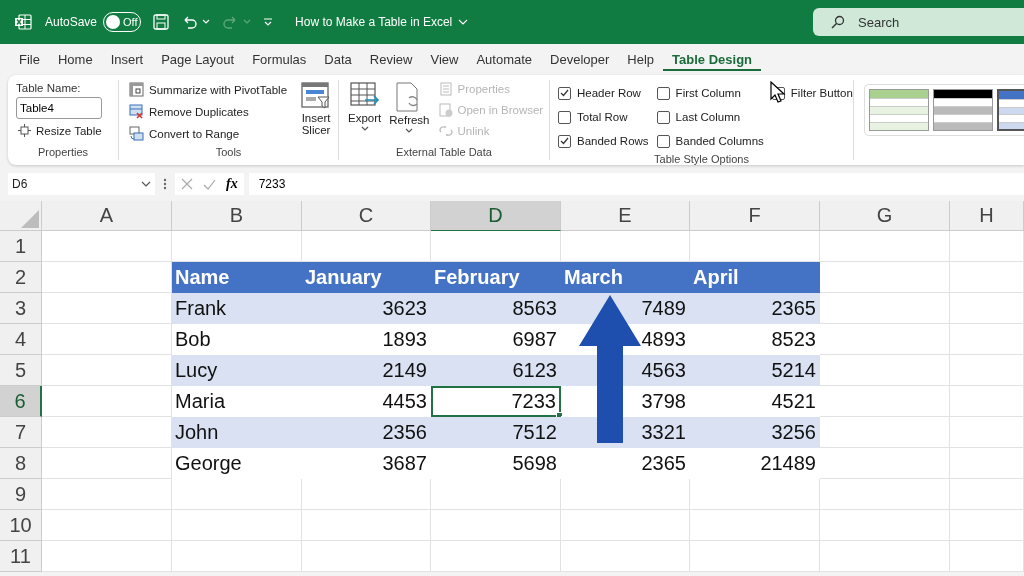 Image resolution: width=1024 pixels, height=576 pixels. What do you see at coordinates (641, 59) in the screenshot?
I see `menu-tab: Help` at bounding box center [641, 59].